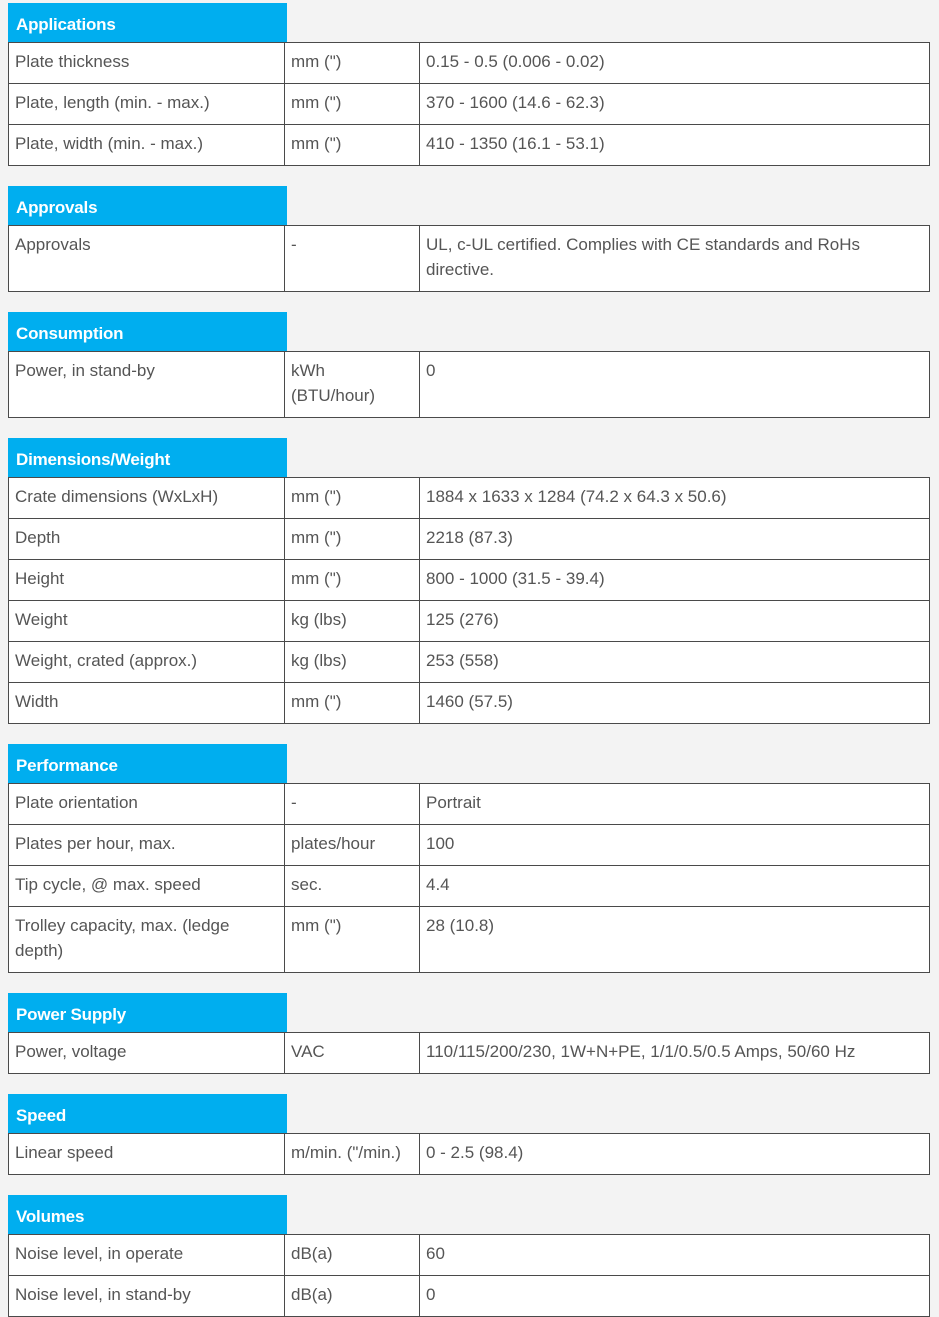 This screenshot has height=1317, width=939. Describe the element at coordinates (146, 104) in the screenshot. I see `spec-name-cell: Plate, length (min. - max.)` at that location.